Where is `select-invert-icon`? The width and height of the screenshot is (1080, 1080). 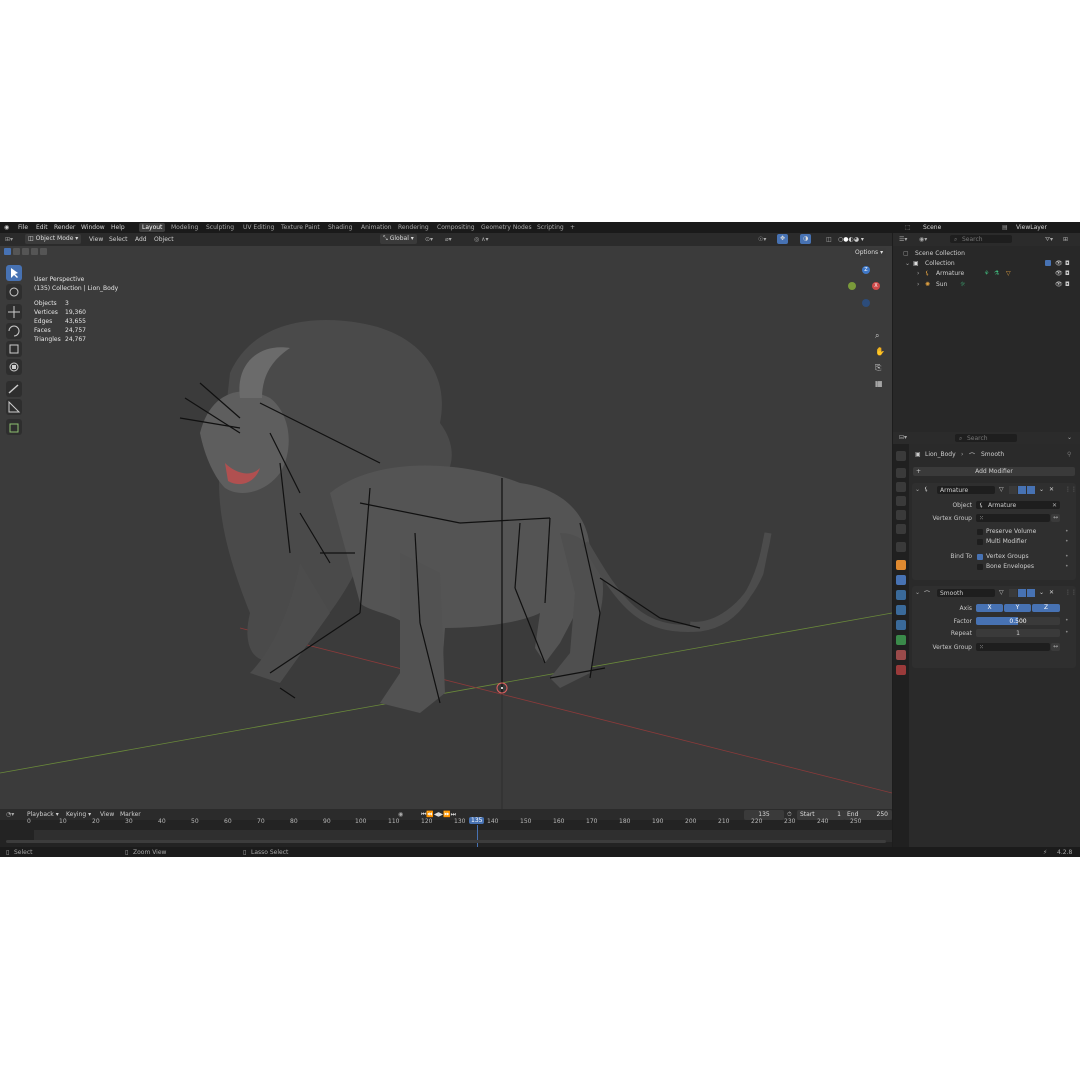 select-invert-icon is located at coordinates (34, 251).